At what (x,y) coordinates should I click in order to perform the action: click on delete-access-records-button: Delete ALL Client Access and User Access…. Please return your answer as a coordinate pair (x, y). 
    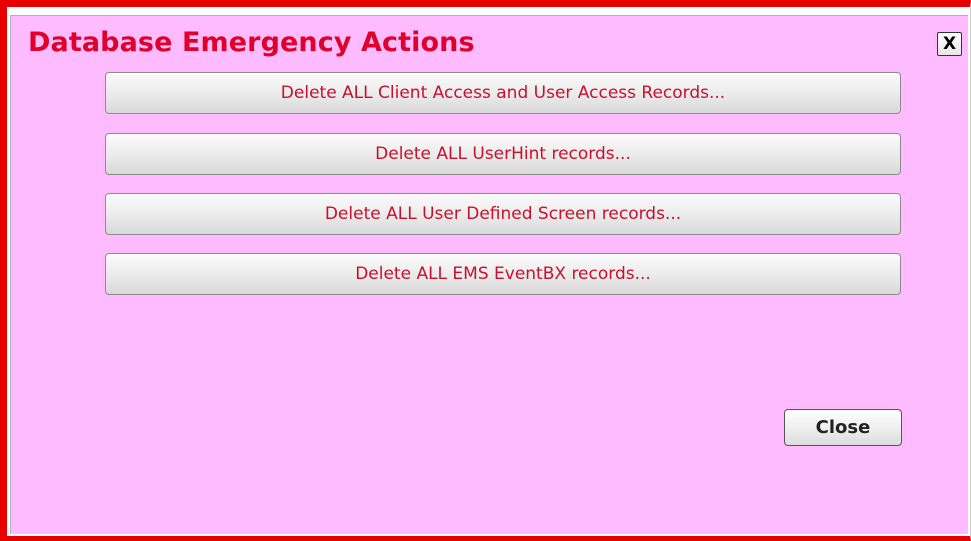
    Looking at the image, I should click on (503, 93).